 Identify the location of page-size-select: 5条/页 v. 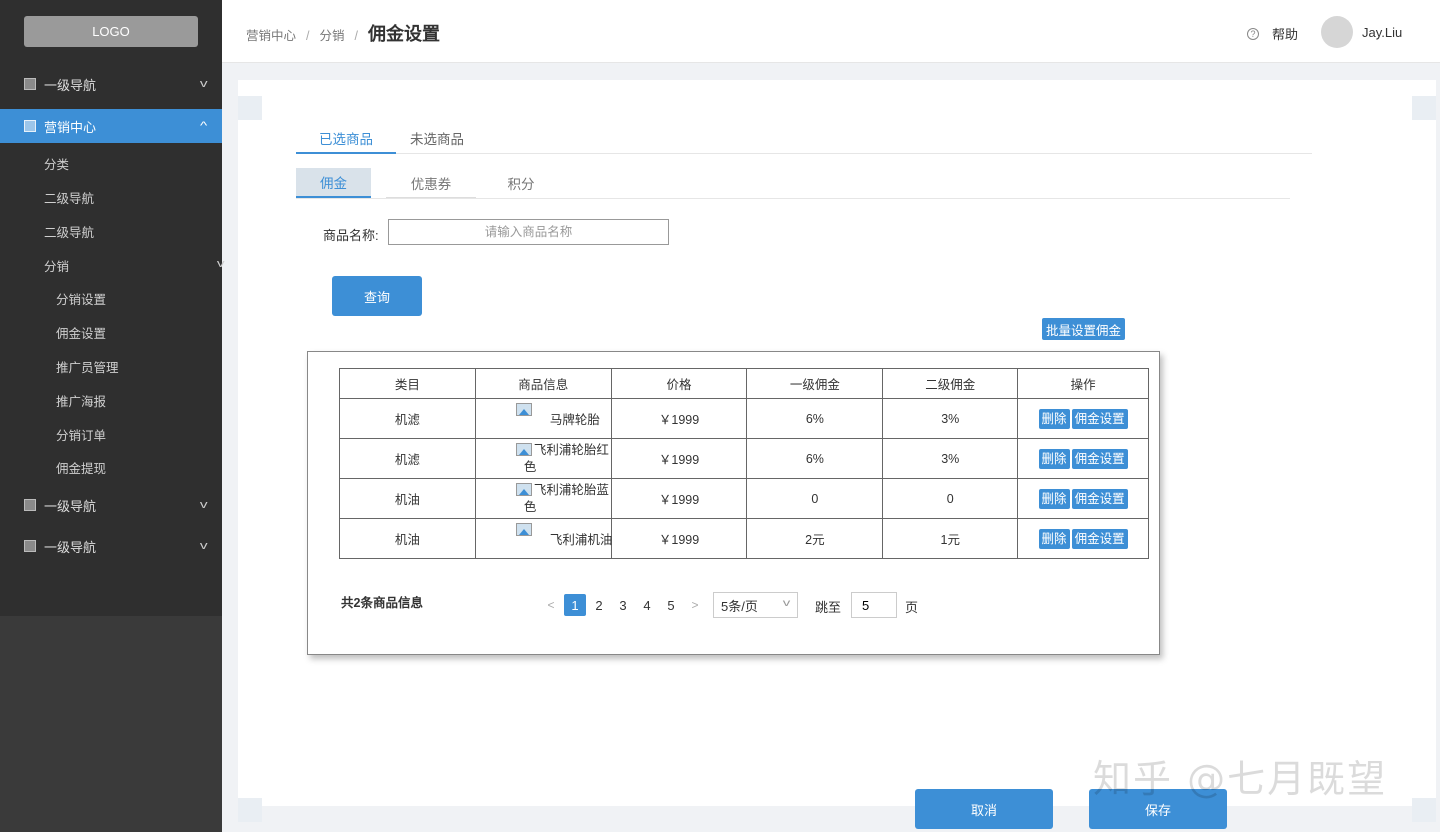
(755, 605).